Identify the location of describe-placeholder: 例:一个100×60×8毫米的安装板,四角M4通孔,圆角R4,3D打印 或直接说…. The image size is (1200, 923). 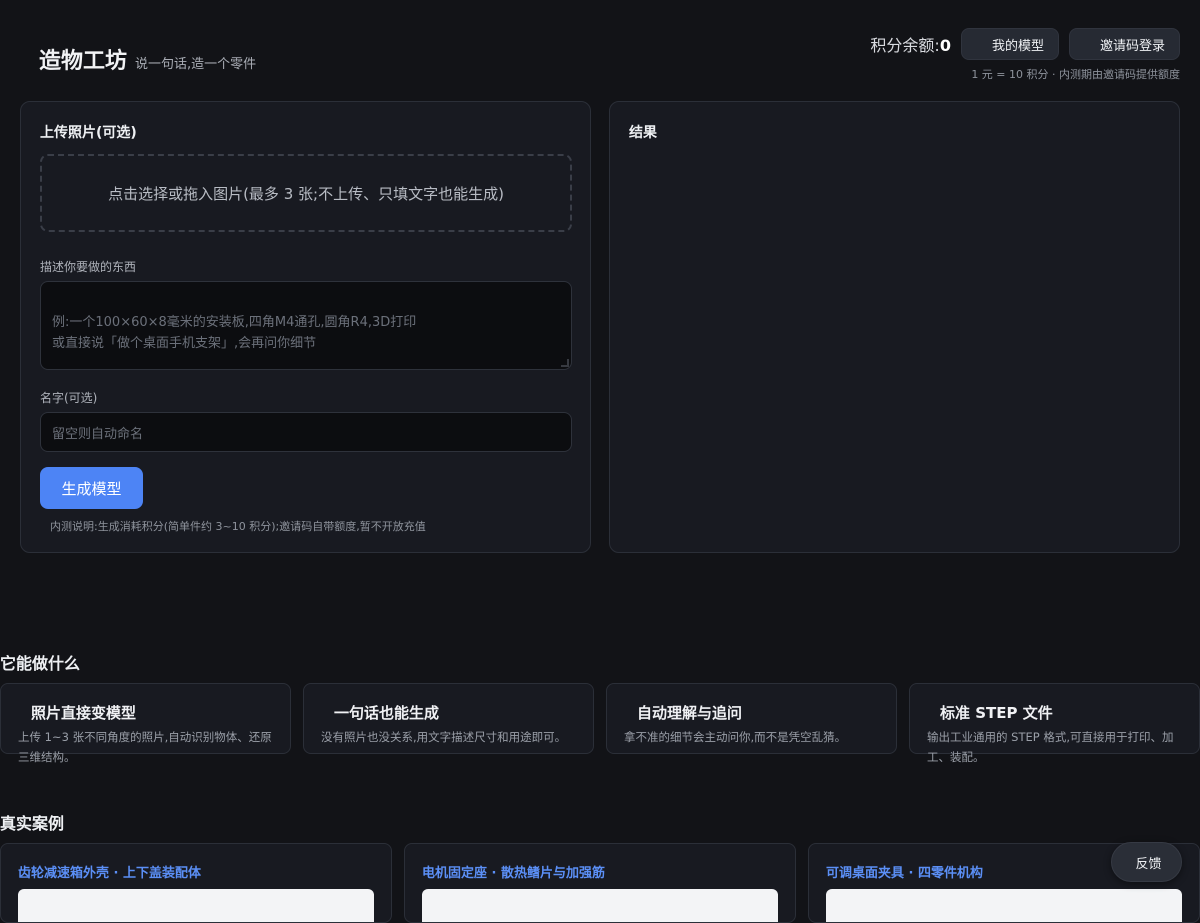
(234, 333).